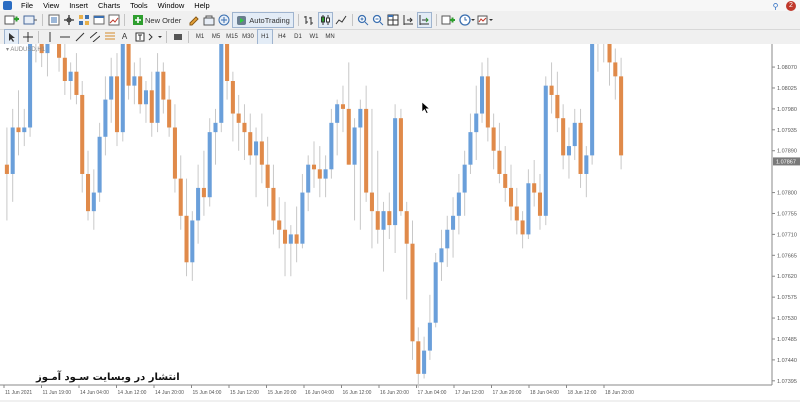  Describe the element at coordinates (108, 377) in the screenshot. I see `watermark-text: انتشار در وبسایت سـود آمـوز` at that location.